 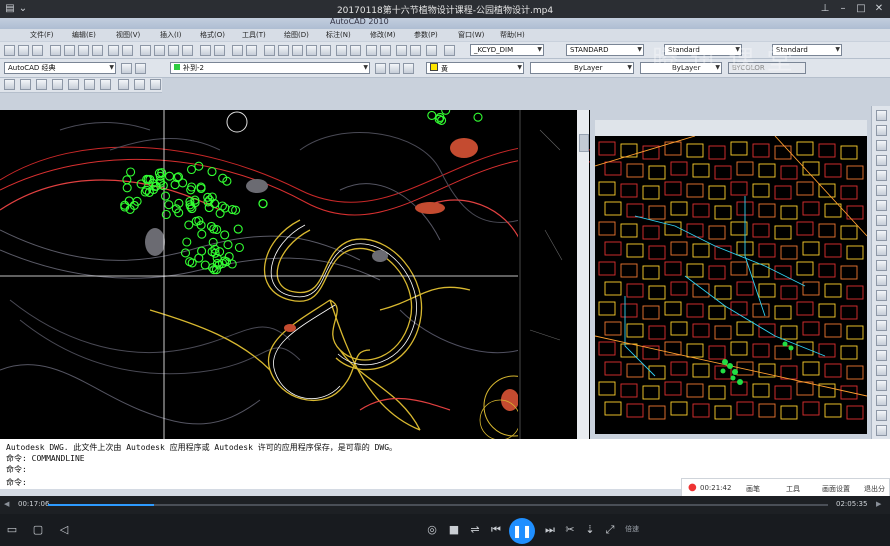 I want to click on menu-insert: 插入(I), so click(x=171, y=35).